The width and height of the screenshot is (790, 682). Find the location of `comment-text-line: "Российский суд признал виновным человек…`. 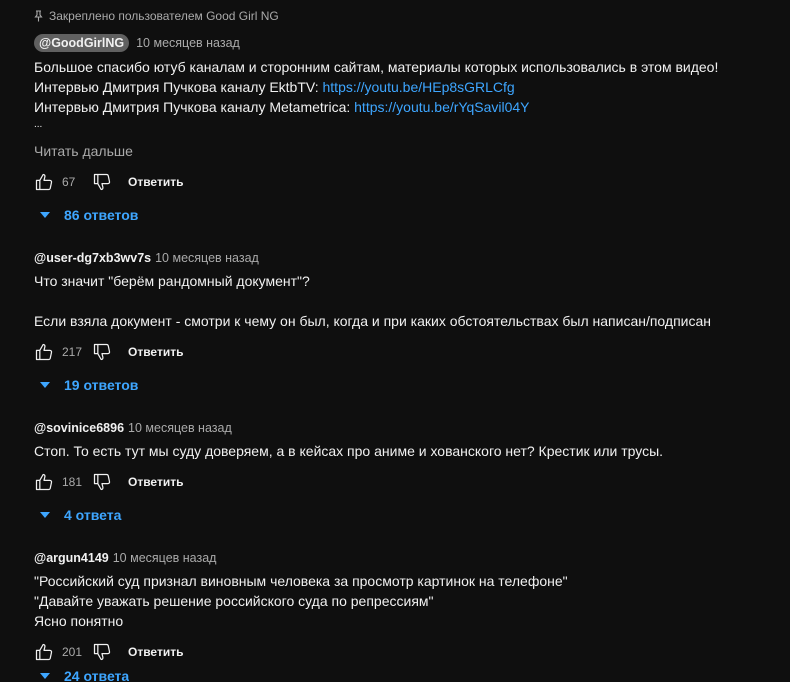

comment-text-line: "Российский суд признал виновным человек… is located at coordinates (301, 581).